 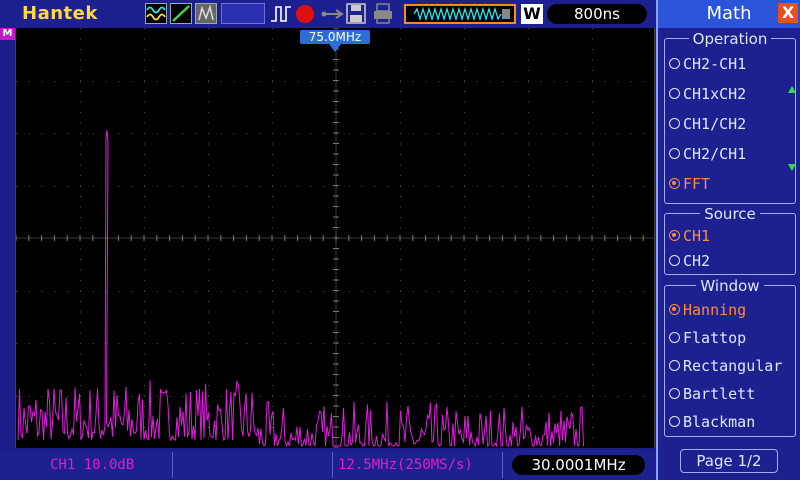 I want to click on operation-group-title: Operation, so click(x=730, y=39).